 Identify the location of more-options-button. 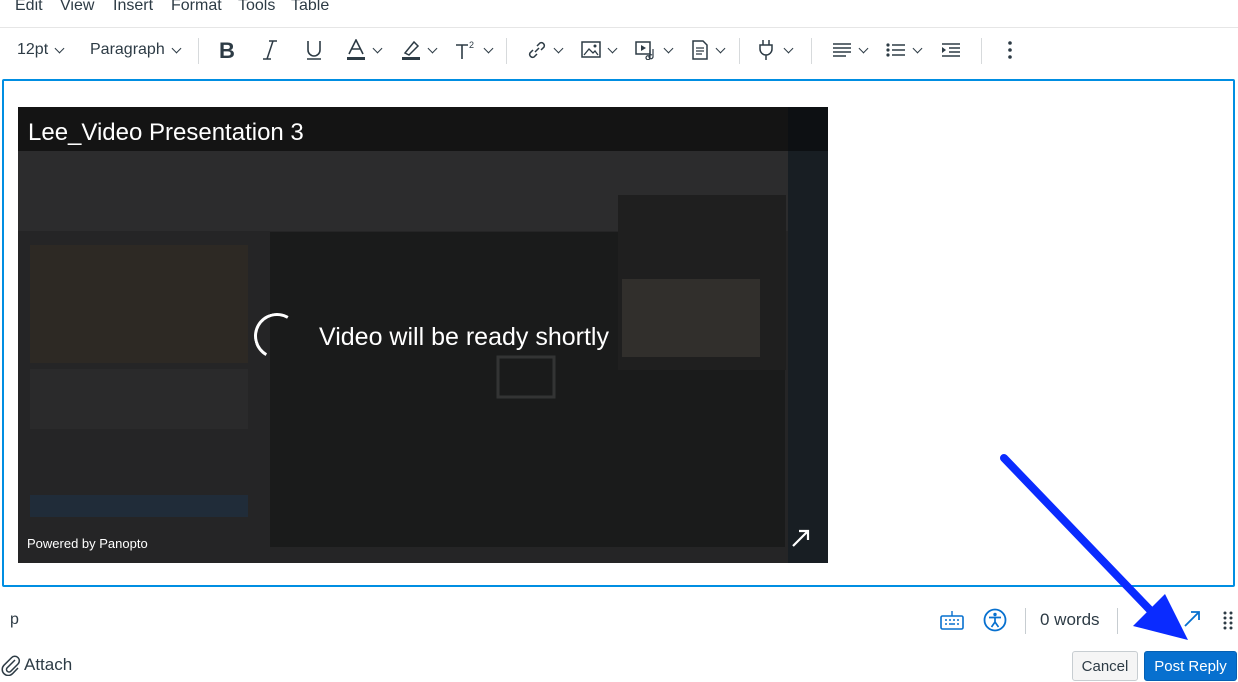
(1010, 50).